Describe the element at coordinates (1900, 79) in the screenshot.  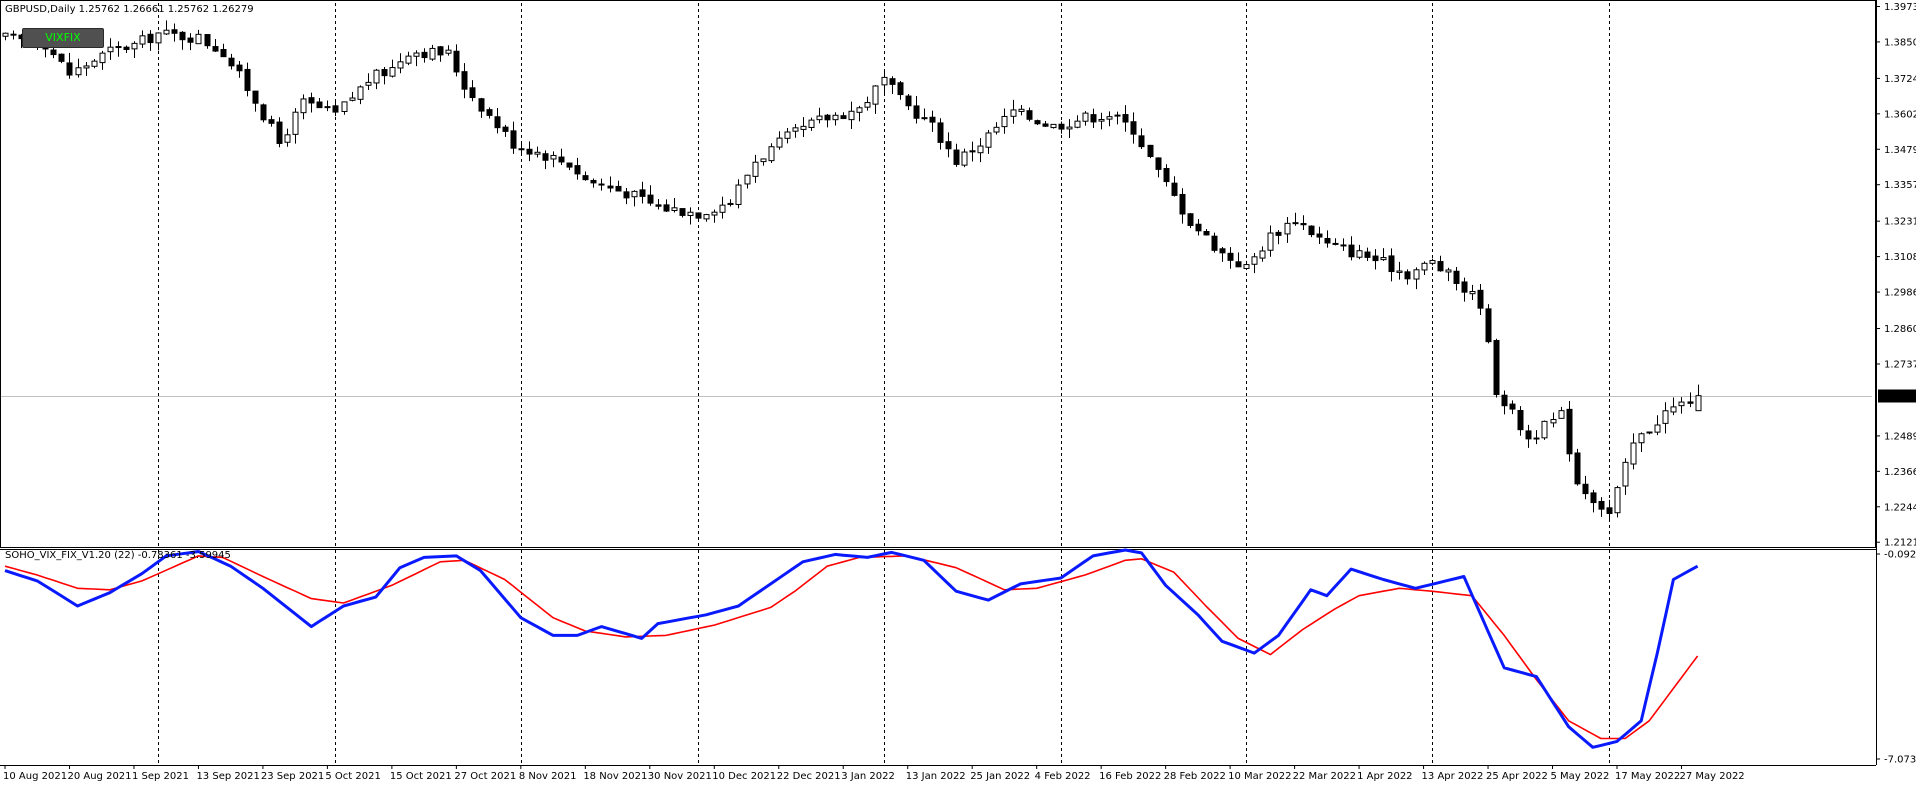
I see `price-tick-label-2: 1.37245` at that location.